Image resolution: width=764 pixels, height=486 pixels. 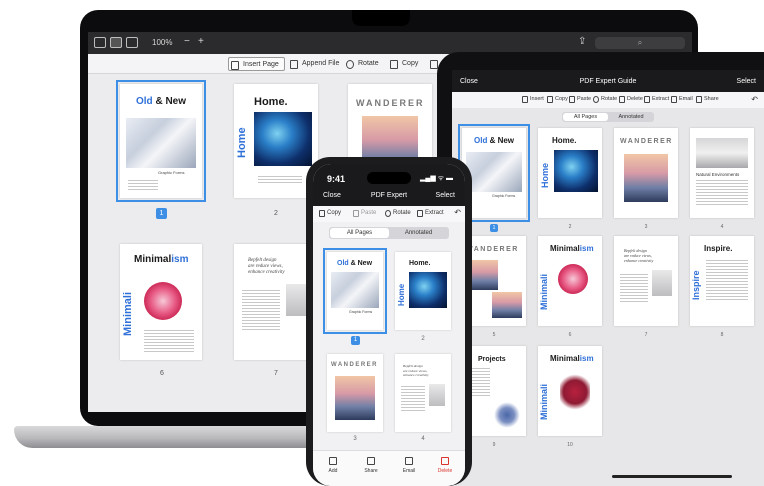 I want to click on insert-icon, so click(x=525, y=99).